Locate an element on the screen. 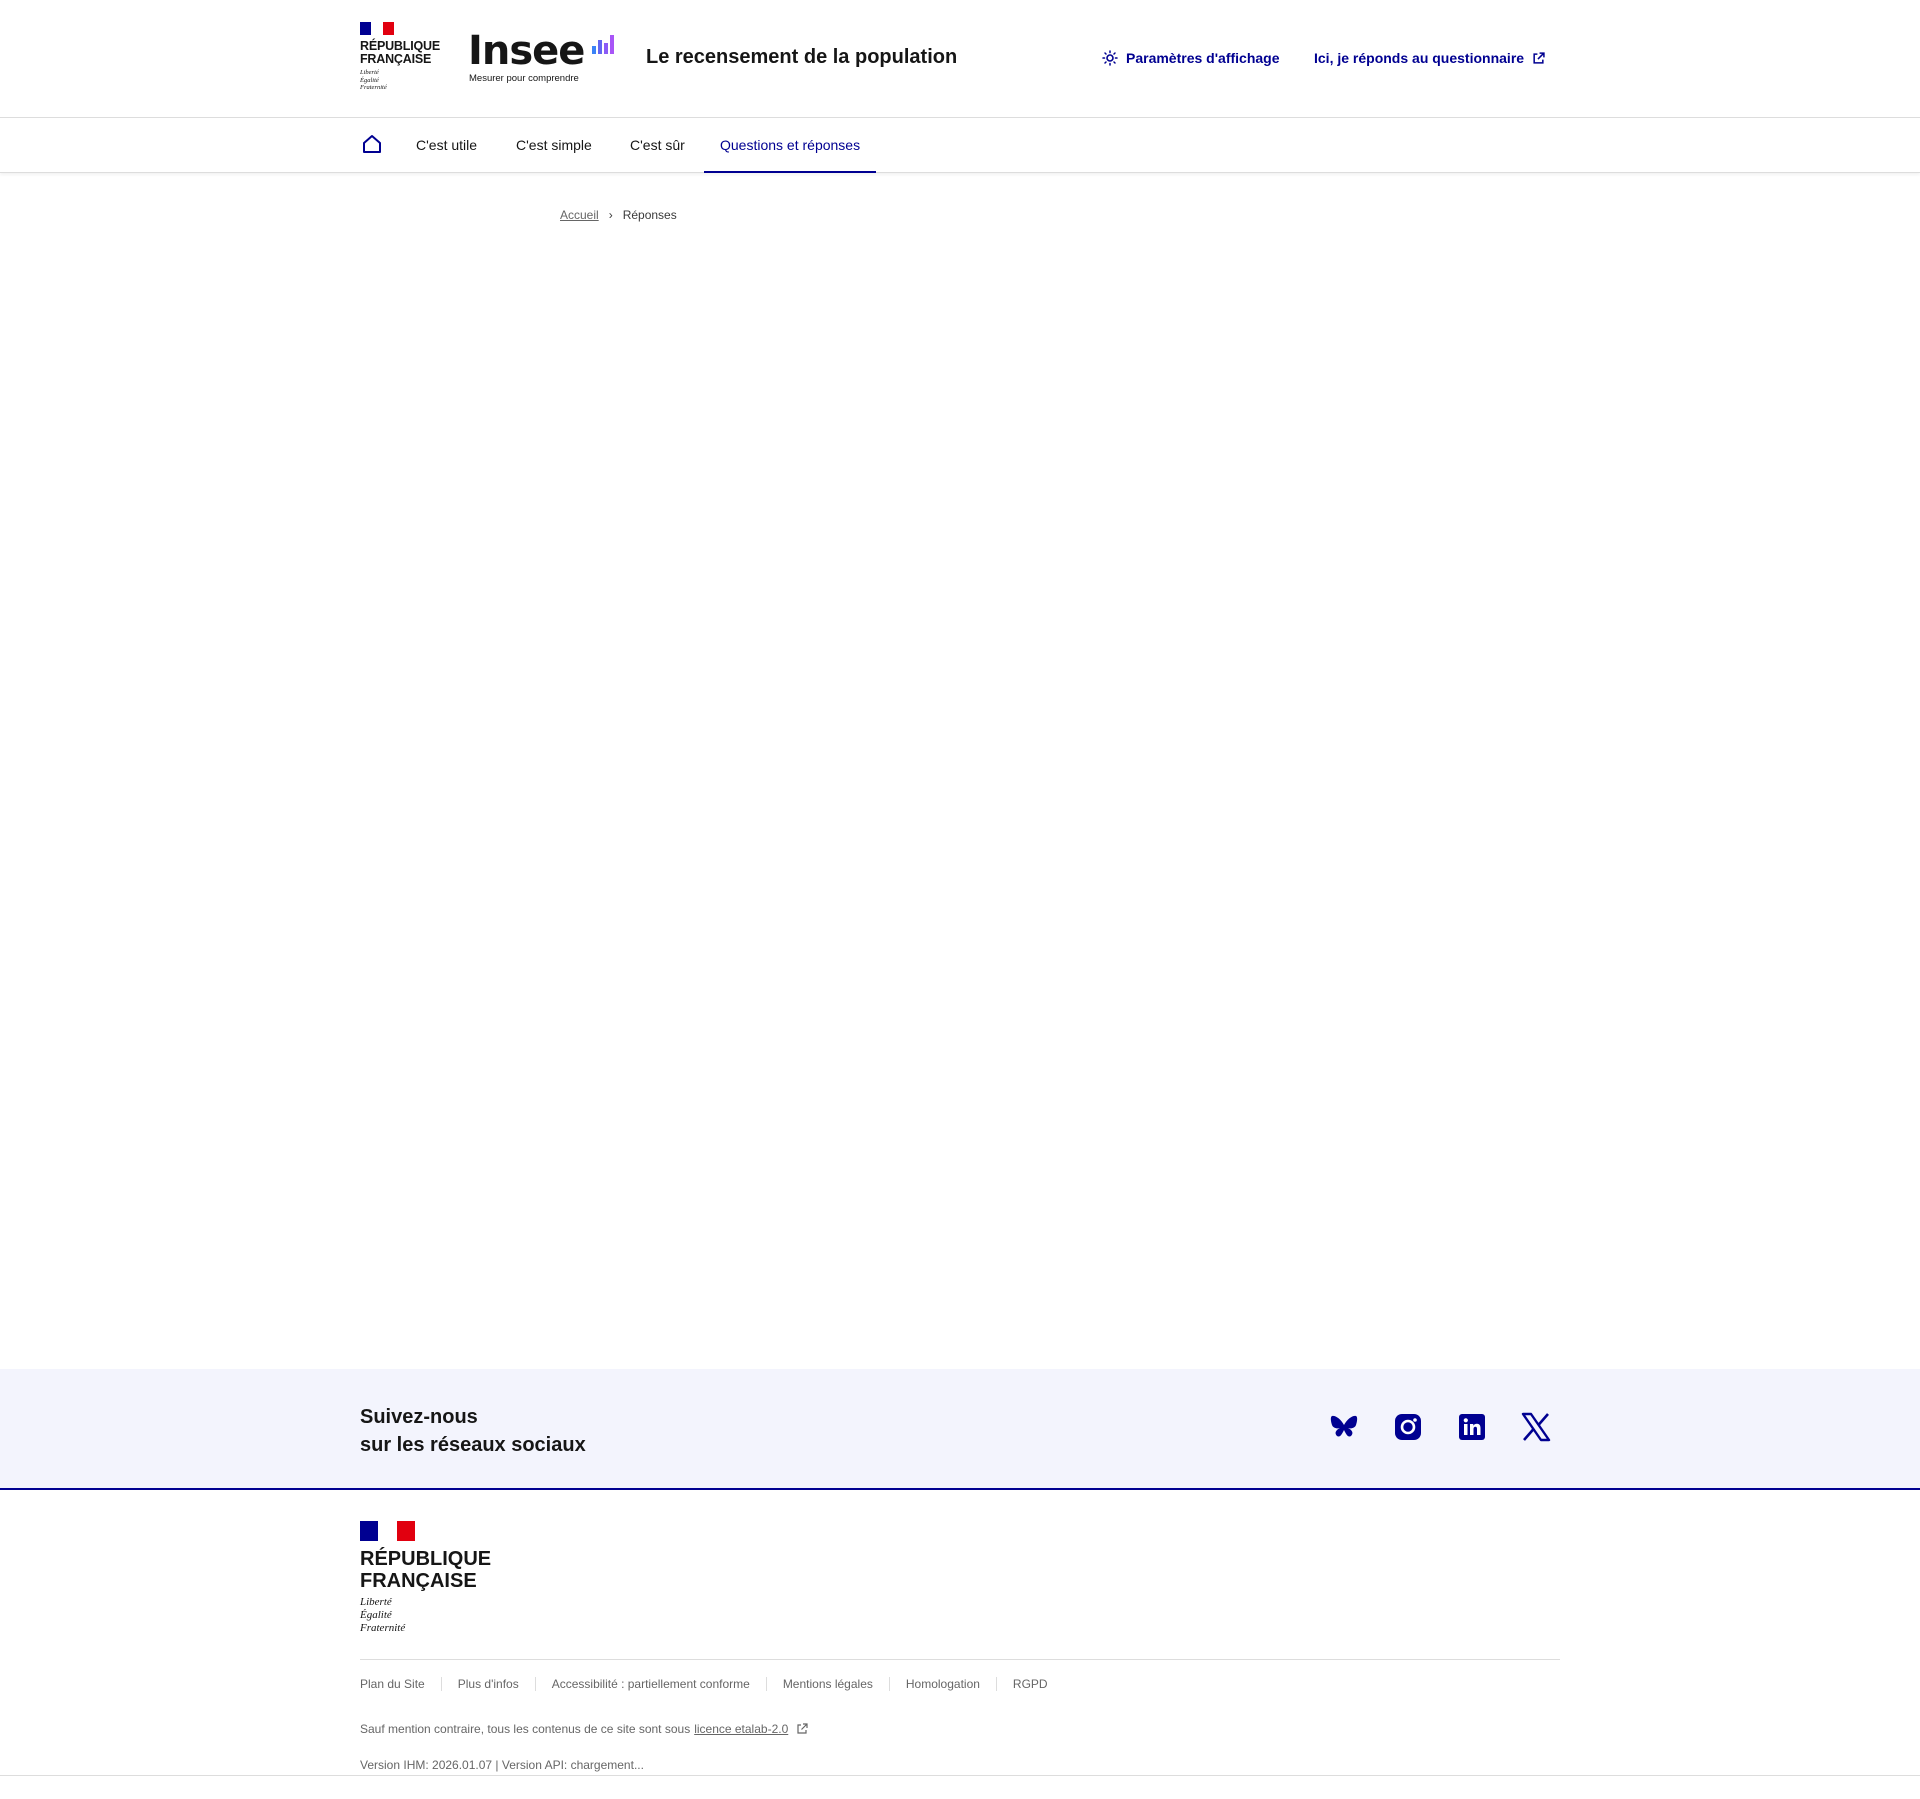 This screenshot has height=1799, width=1920. answer-questionnaire-link: Ici, je réponds au questionnaire is located at coordinates (1429, 58).